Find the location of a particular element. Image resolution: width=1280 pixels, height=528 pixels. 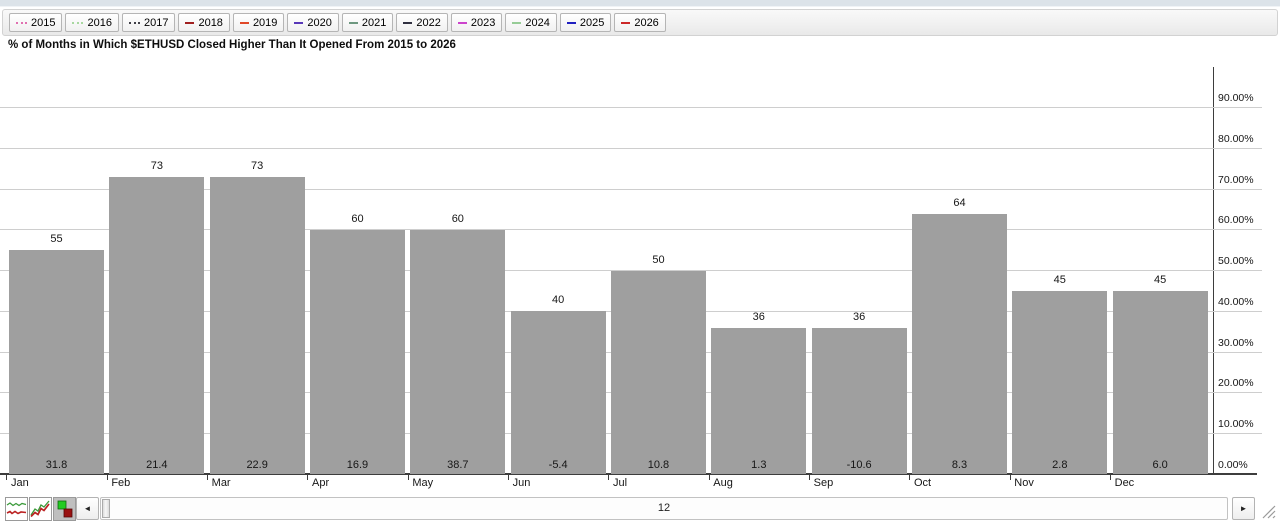

month-label: Dec is located at coordinates (1124, 483).